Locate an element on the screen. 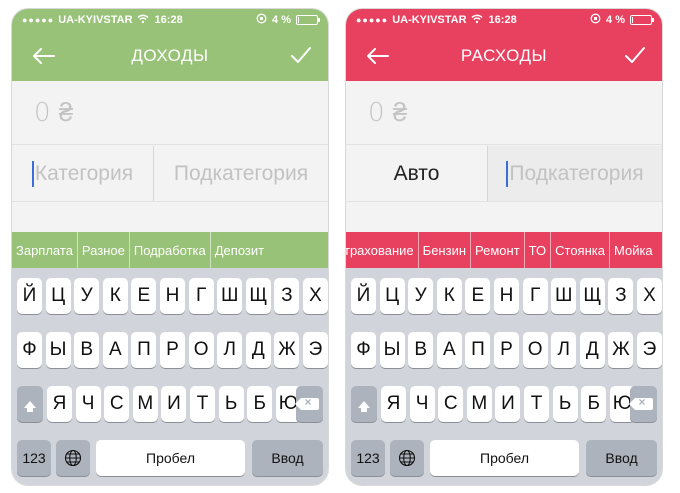 This screenshot has width=680, height=493. suggestion-item: Ремонт is located at coordinates (497, 250).